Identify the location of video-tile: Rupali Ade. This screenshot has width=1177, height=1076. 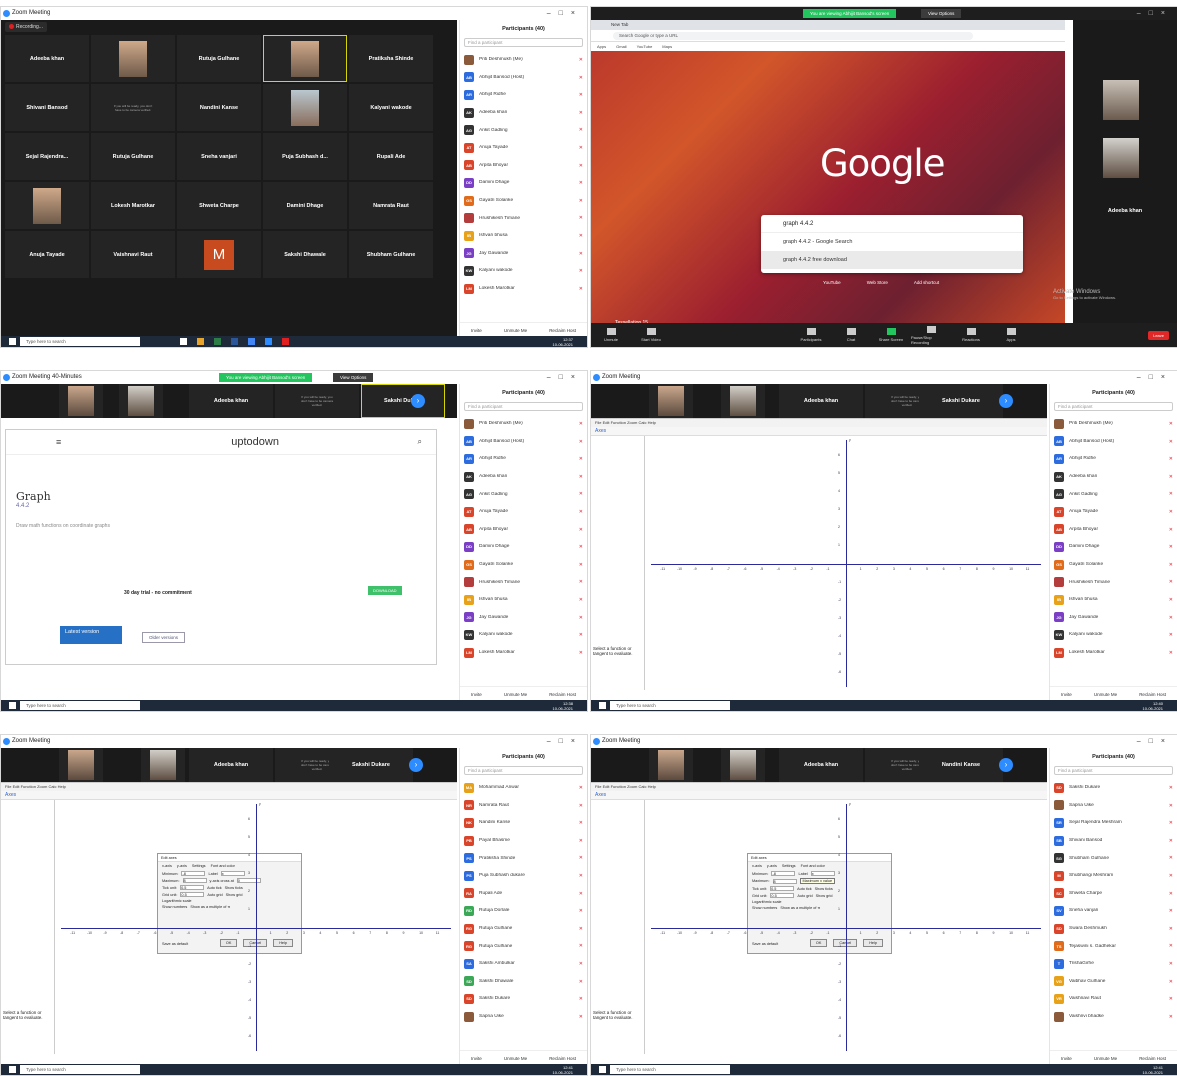
(391, 156).